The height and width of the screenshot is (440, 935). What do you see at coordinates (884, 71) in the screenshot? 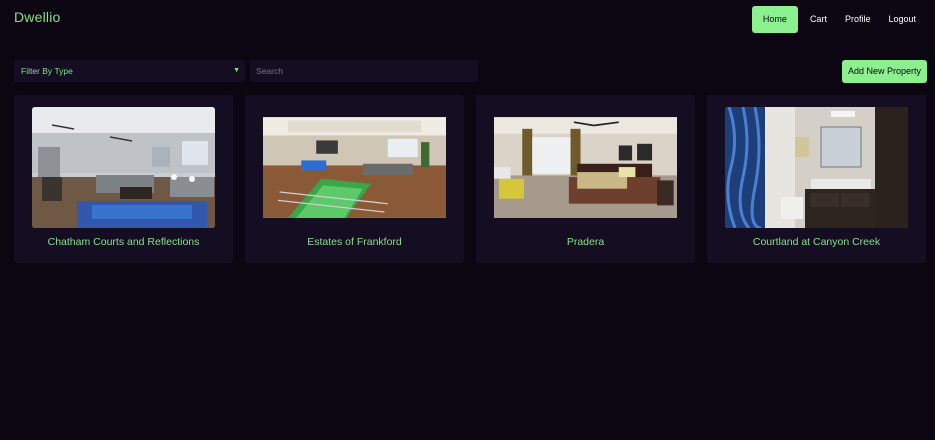
I see `add-new-property-button: Add New Property` at bounding box center [884, 71].